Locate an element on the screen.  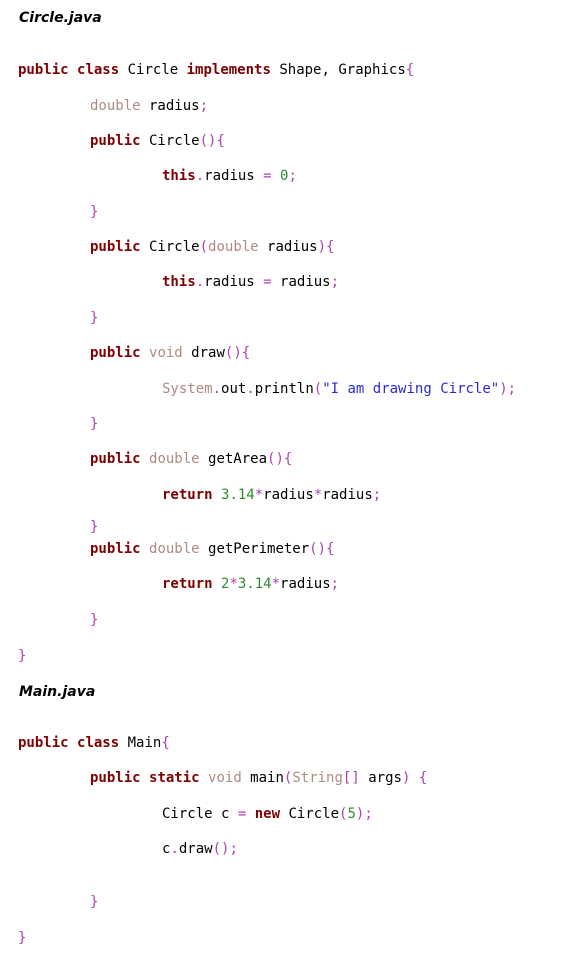
code-line: double radius; is located at coordinates (149, 106).